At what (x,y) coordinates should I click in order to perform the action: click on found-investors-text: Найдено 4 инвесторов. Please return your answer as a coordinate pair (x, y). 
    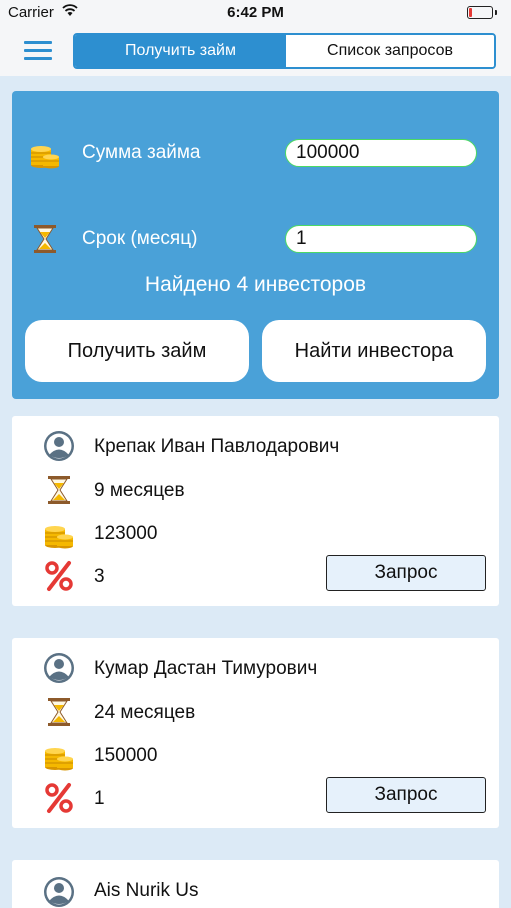
    Looking at the image, I should click on (255, 284).